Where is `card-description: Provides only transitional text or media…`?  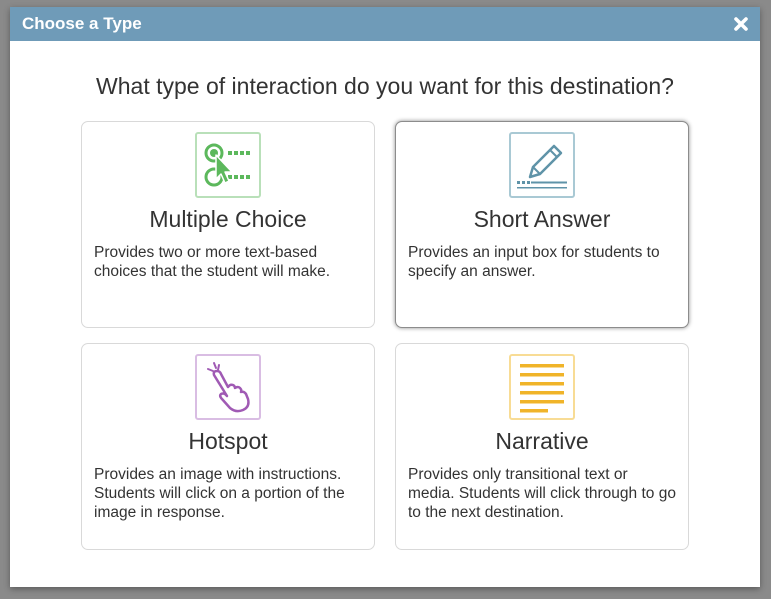 card-description: Provides only transitional text or media… is located at coordinates (542, 493).